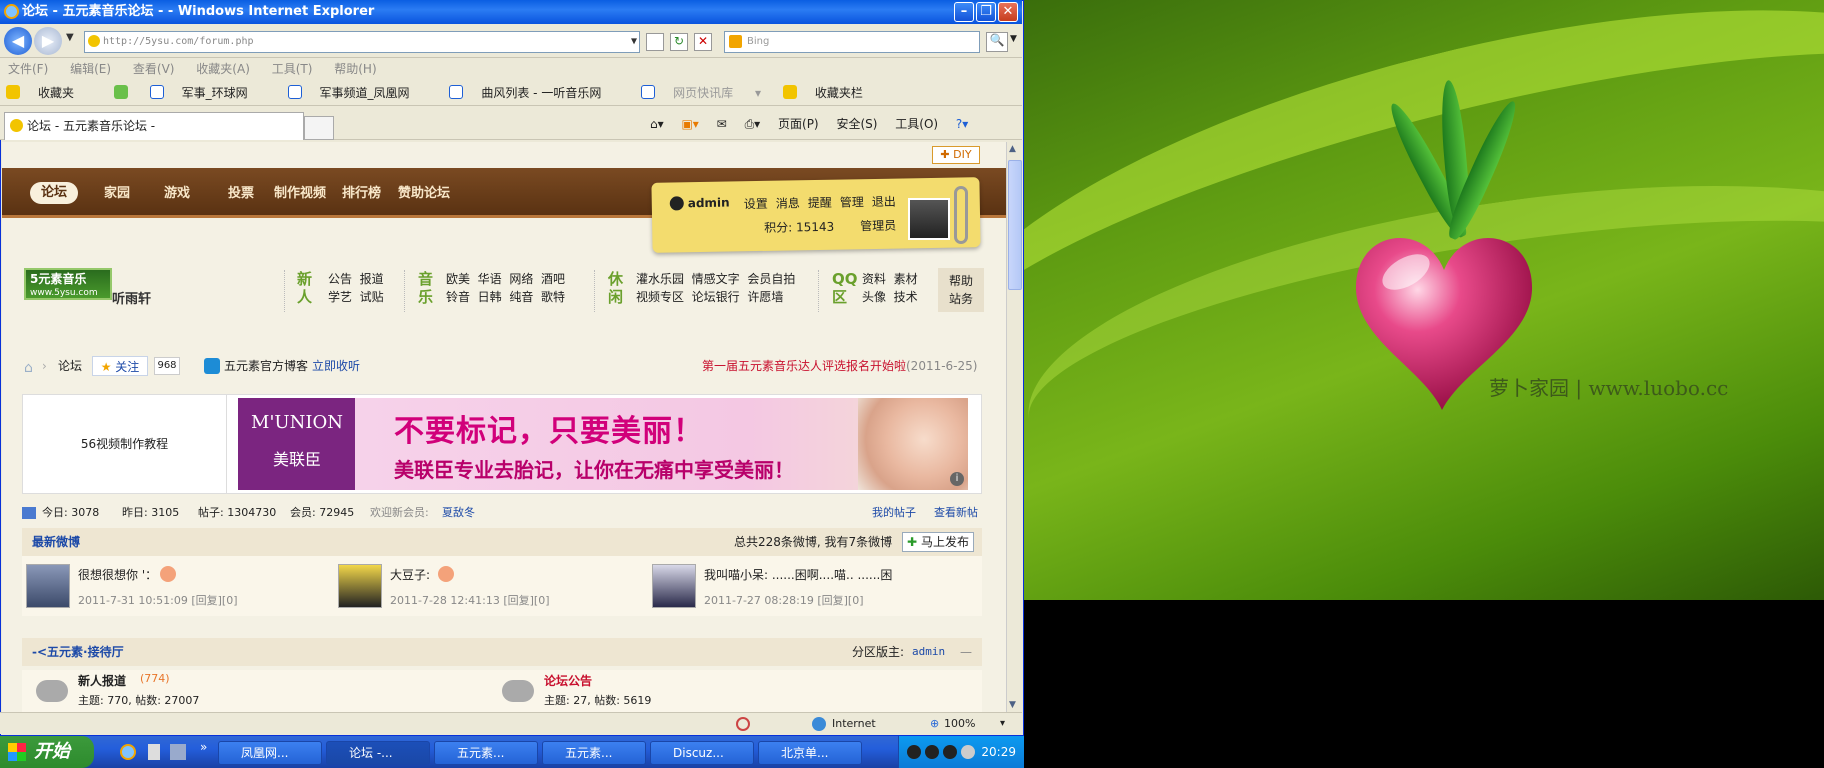 The height and width of the screenshot is (768, 1824). What do you see at coordinates (799, 227) in the screenshot?
I see `user-points: 积分: 15143` at bounding box center [799, 227].